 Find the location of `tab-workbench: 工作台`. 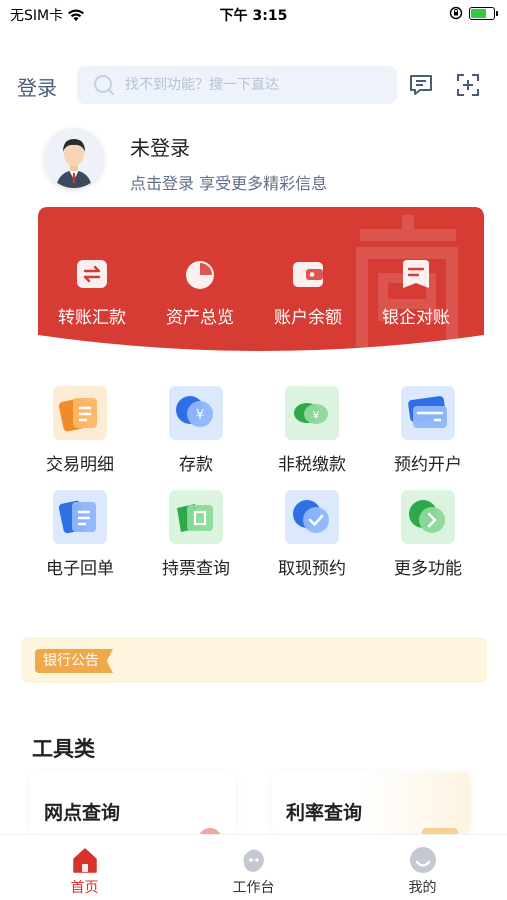

tab-workbench: 工作台 is located at coordinates (253, 867).